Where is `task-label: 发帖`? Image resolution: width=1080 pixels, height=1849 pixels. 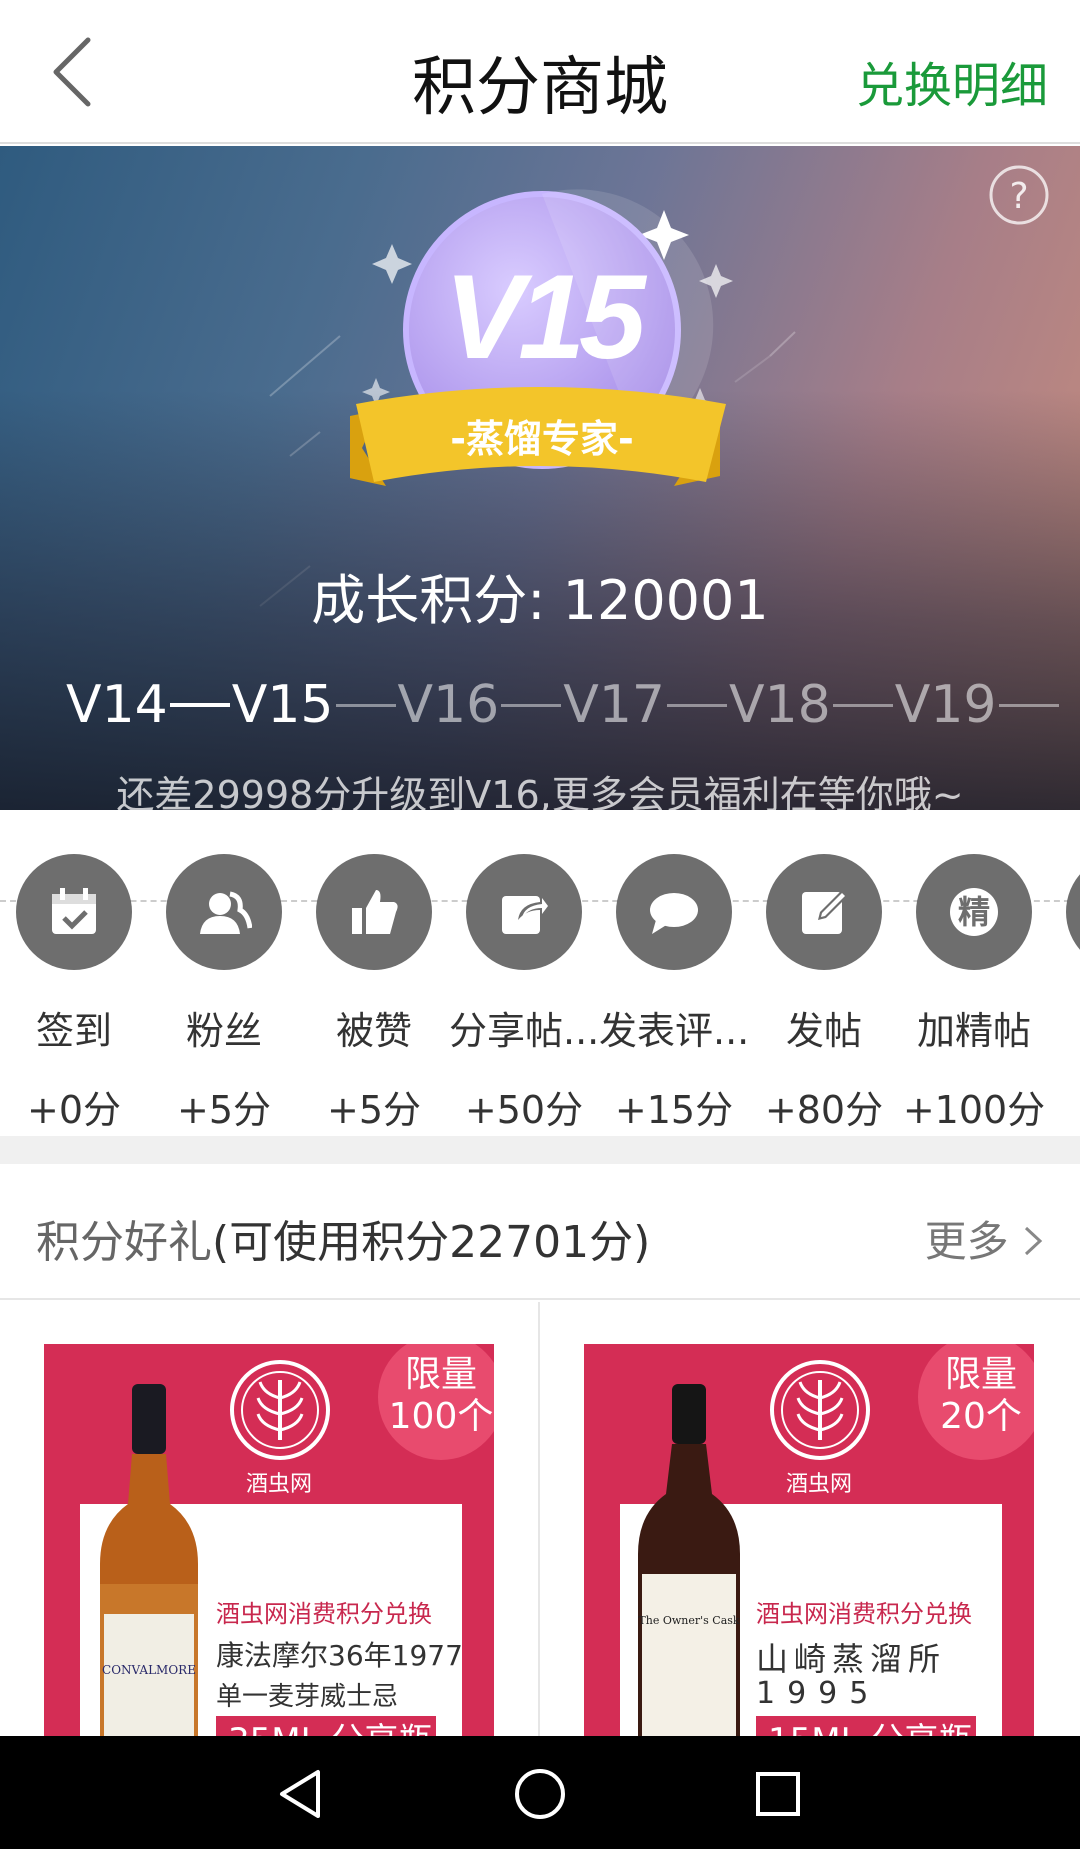
task-label: 发帖 is located at coordinates (823, 1031).